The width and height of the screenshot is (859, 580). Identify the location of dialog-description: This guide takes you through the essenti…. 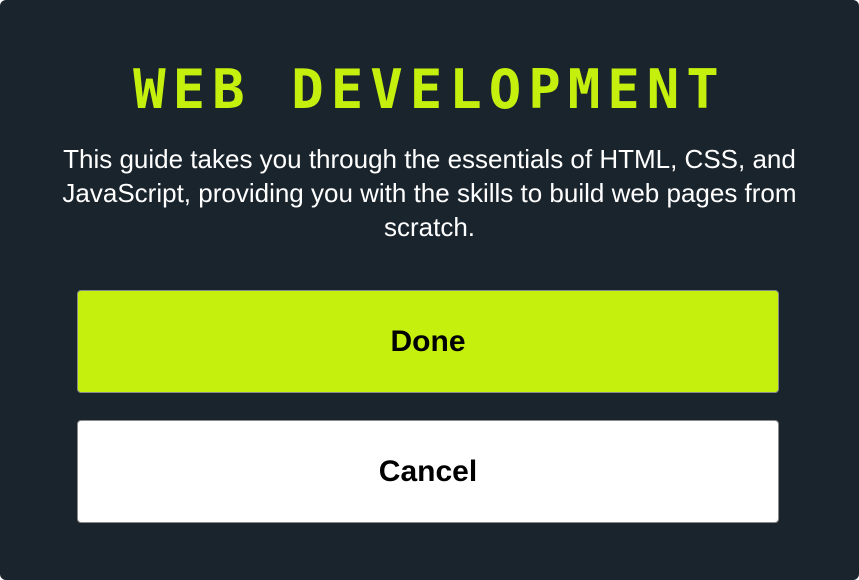
(429, 193).